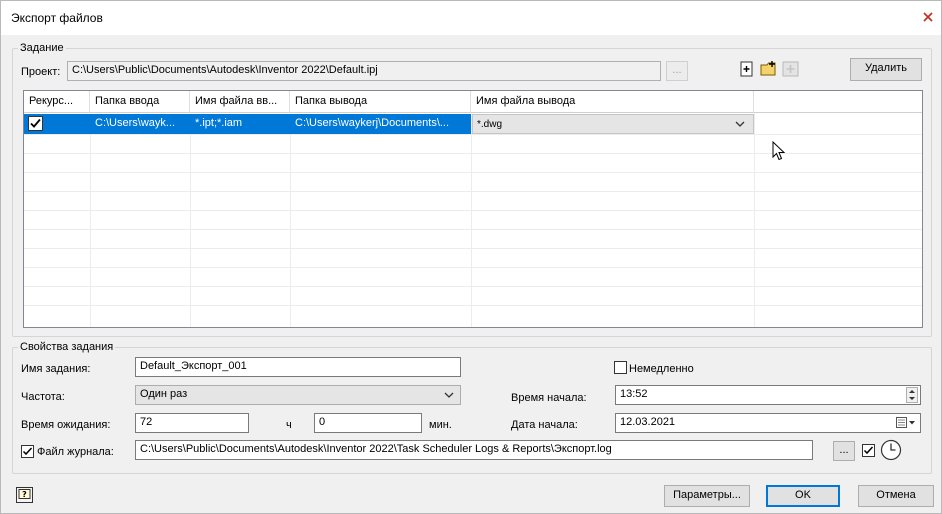 Image resolution: width=942 pixels, height=514 pixels. What do you see at coordinates (56, 369) in the screenshot?
I see `task-name-label: Имя задания:` at bounding box center [56, 369].